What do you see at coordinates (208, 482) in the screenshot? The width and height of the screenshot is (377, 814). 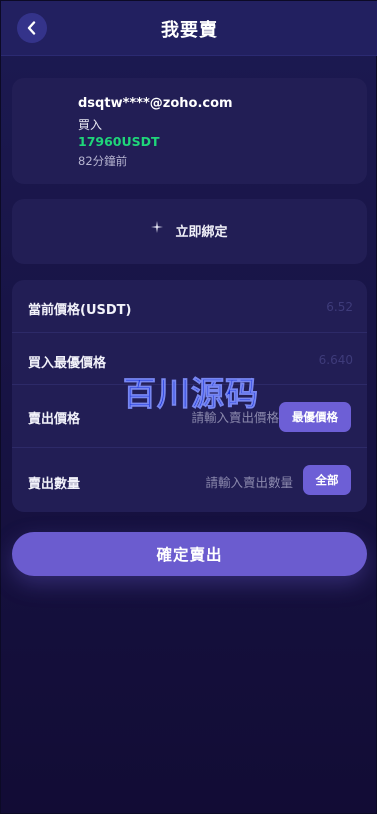 I see `sell-qty-input` at bounding box center [208, 482].